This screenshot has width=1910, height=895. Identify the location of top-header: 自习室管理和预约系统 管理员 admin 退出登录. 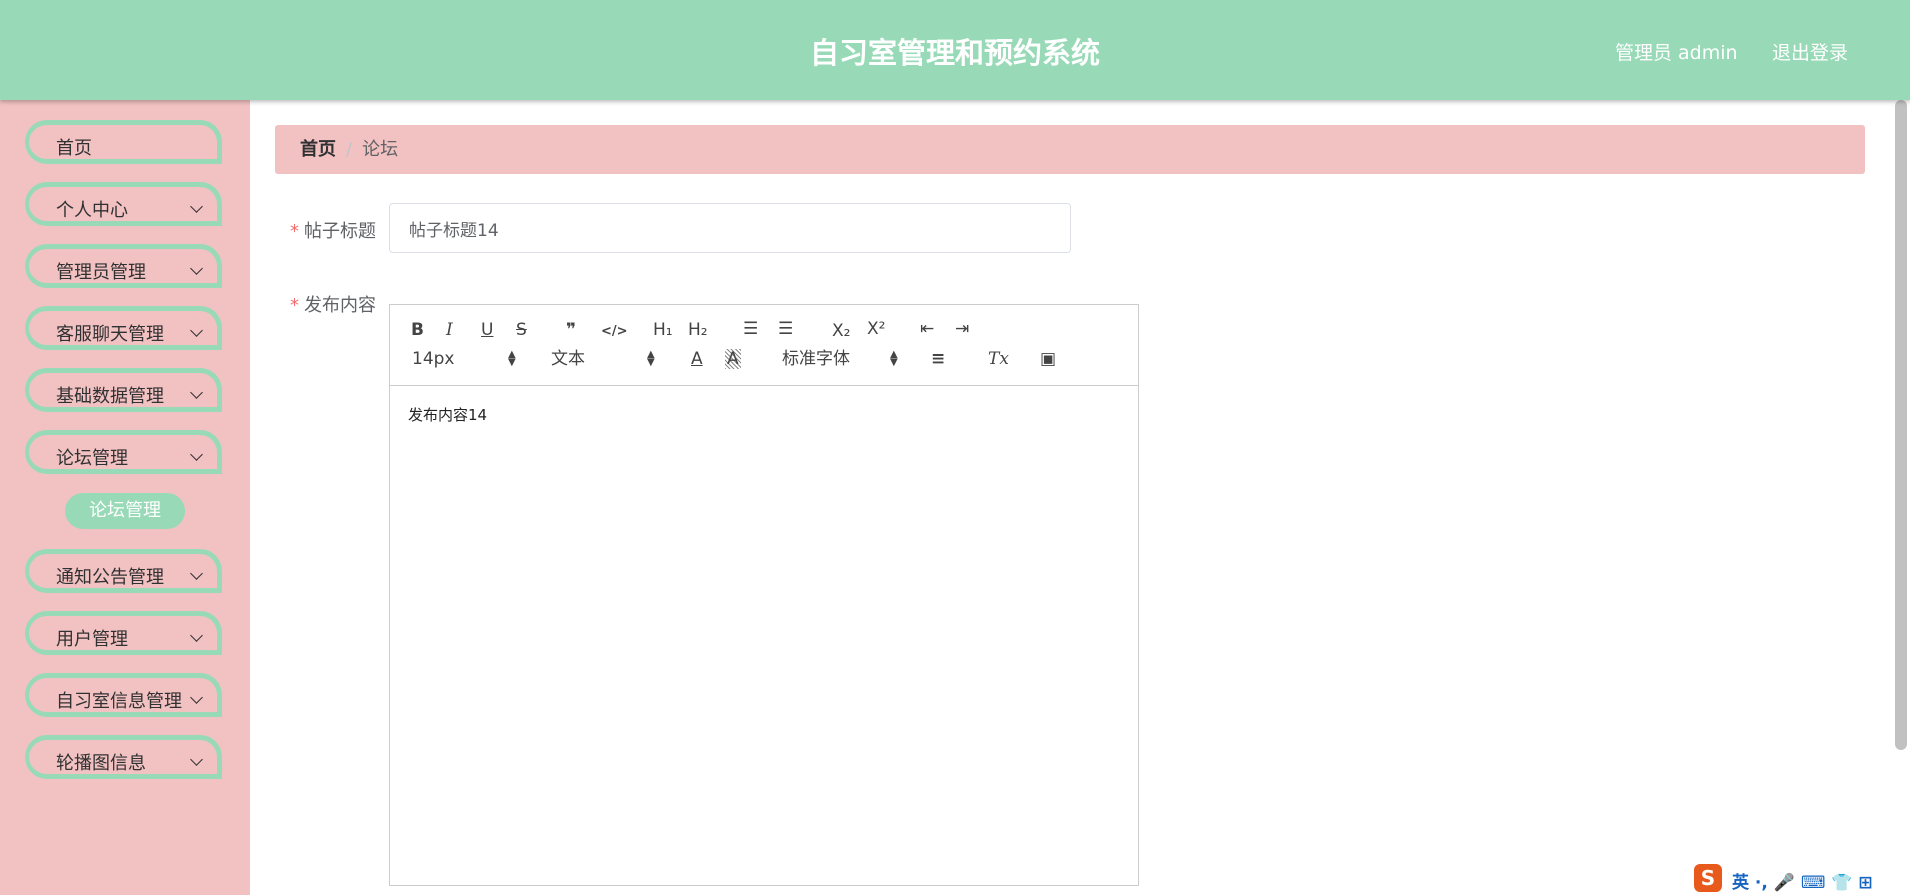
(955, 50).